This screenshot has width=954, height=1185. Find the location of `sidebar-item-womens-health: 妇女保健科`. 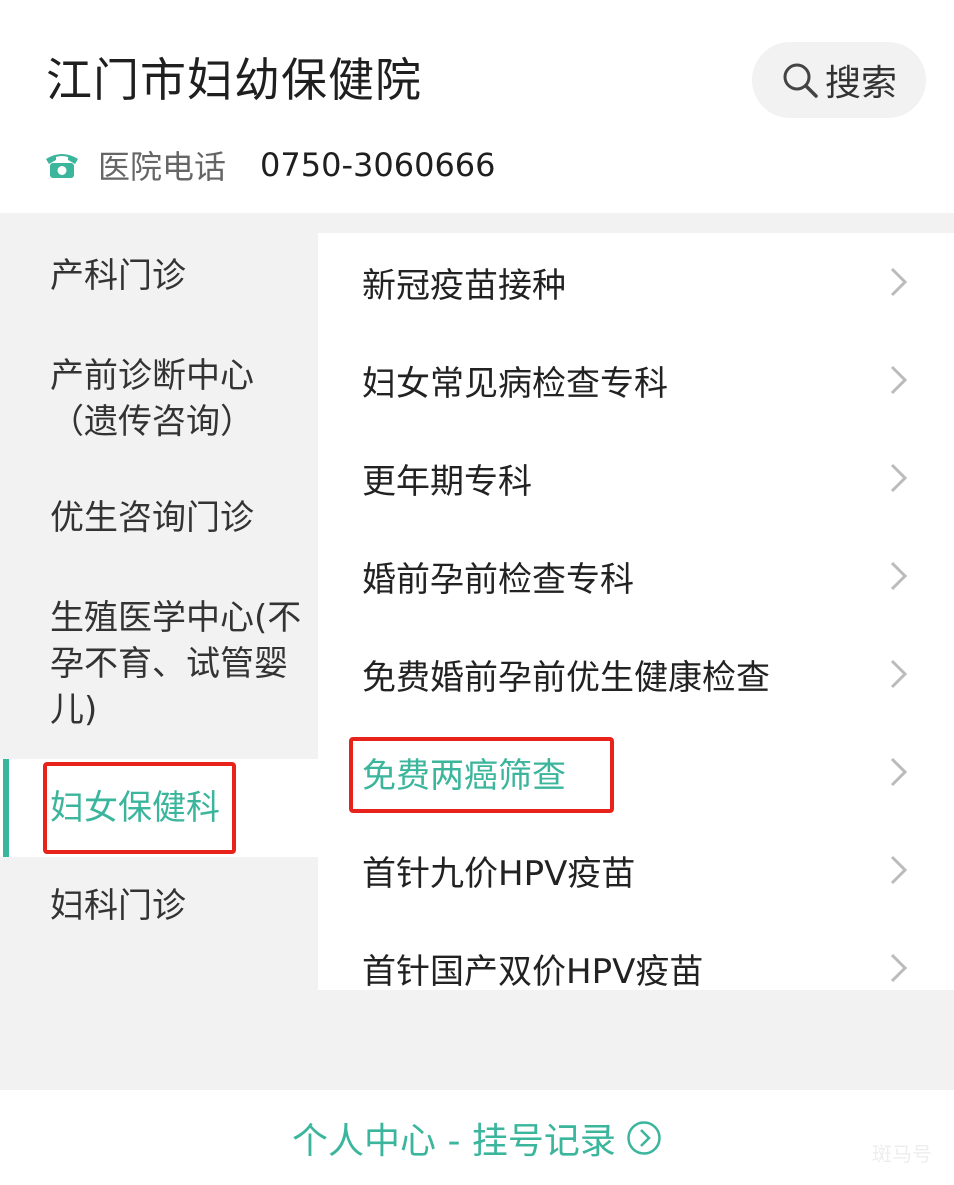

sidebar-item-womens-health: 妇女保健科 is located at coordinates (159, 808).